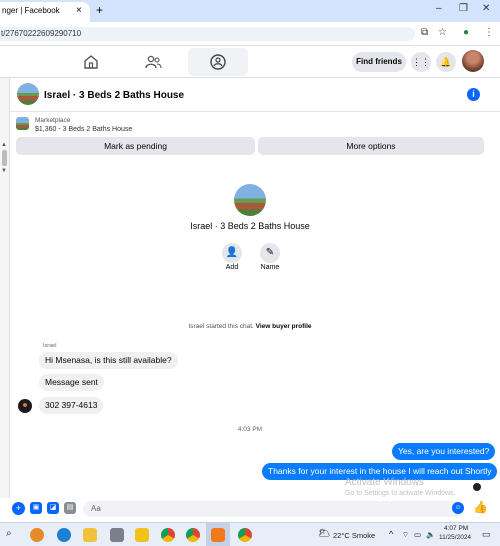 This screenshot has height=546, width=500. I want to click on message-in: Message sent, so click(71, 382).